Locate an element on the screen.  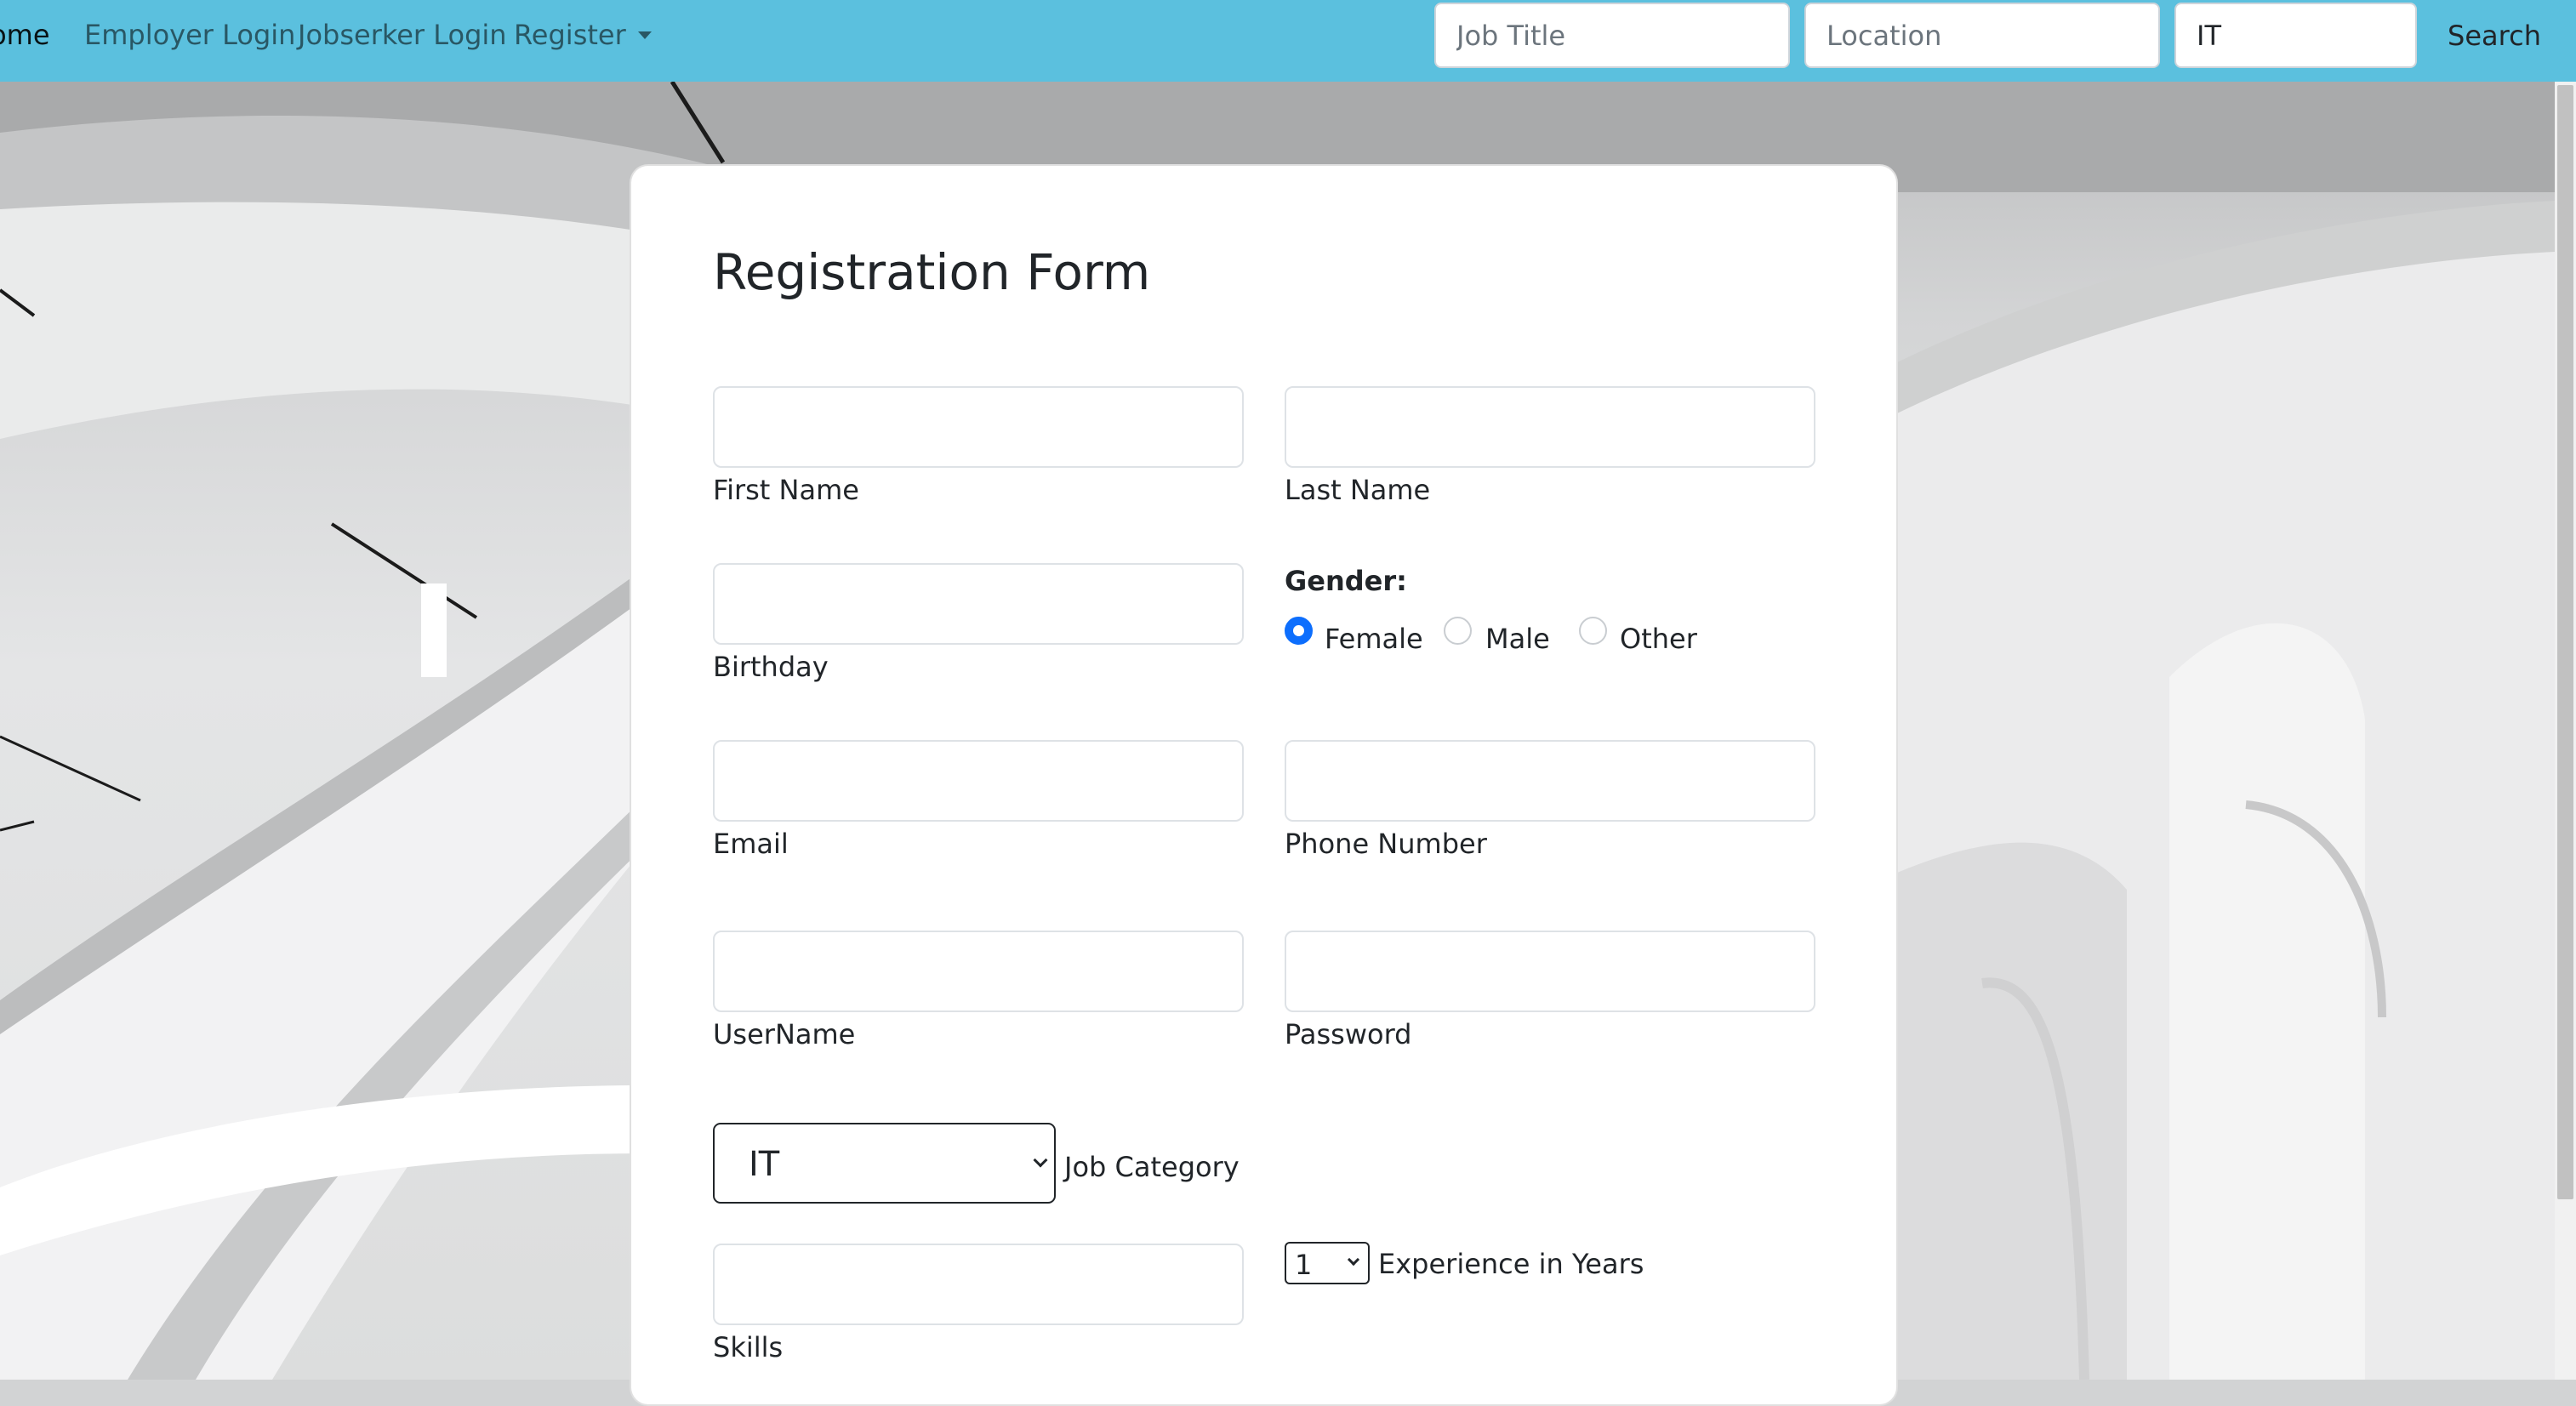
nav-register-dropdown: Register is located at coordinates (583, 35).